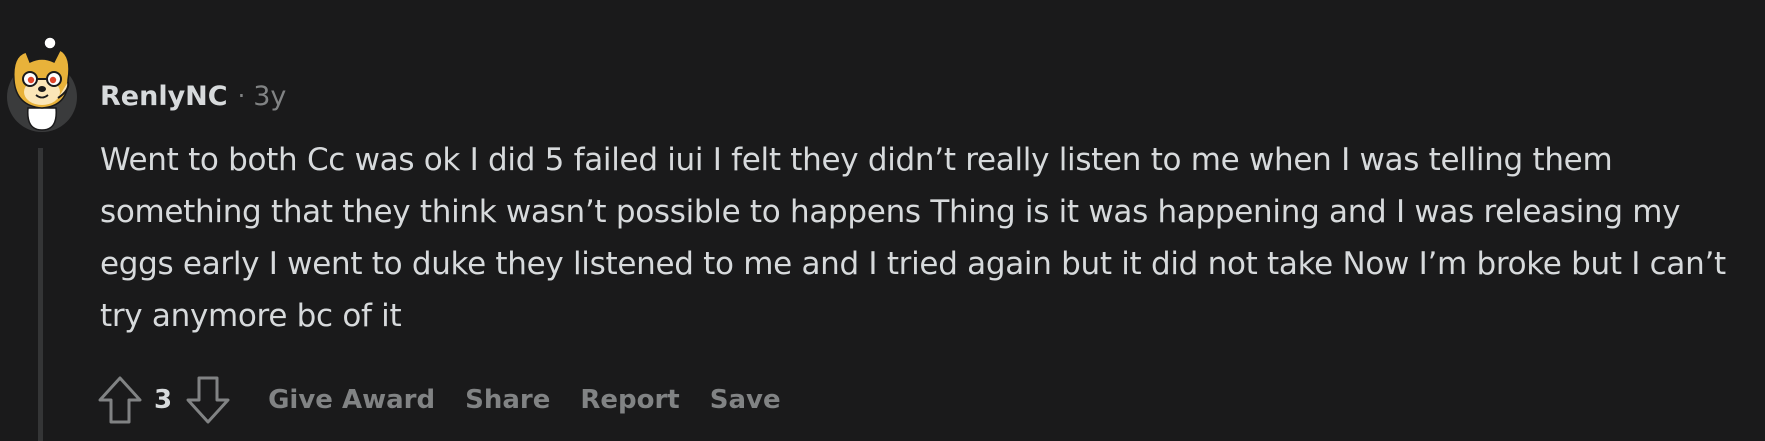 The height and width of the screenshot is (441, 1765). I want to click on avatar, so click(43, 83).